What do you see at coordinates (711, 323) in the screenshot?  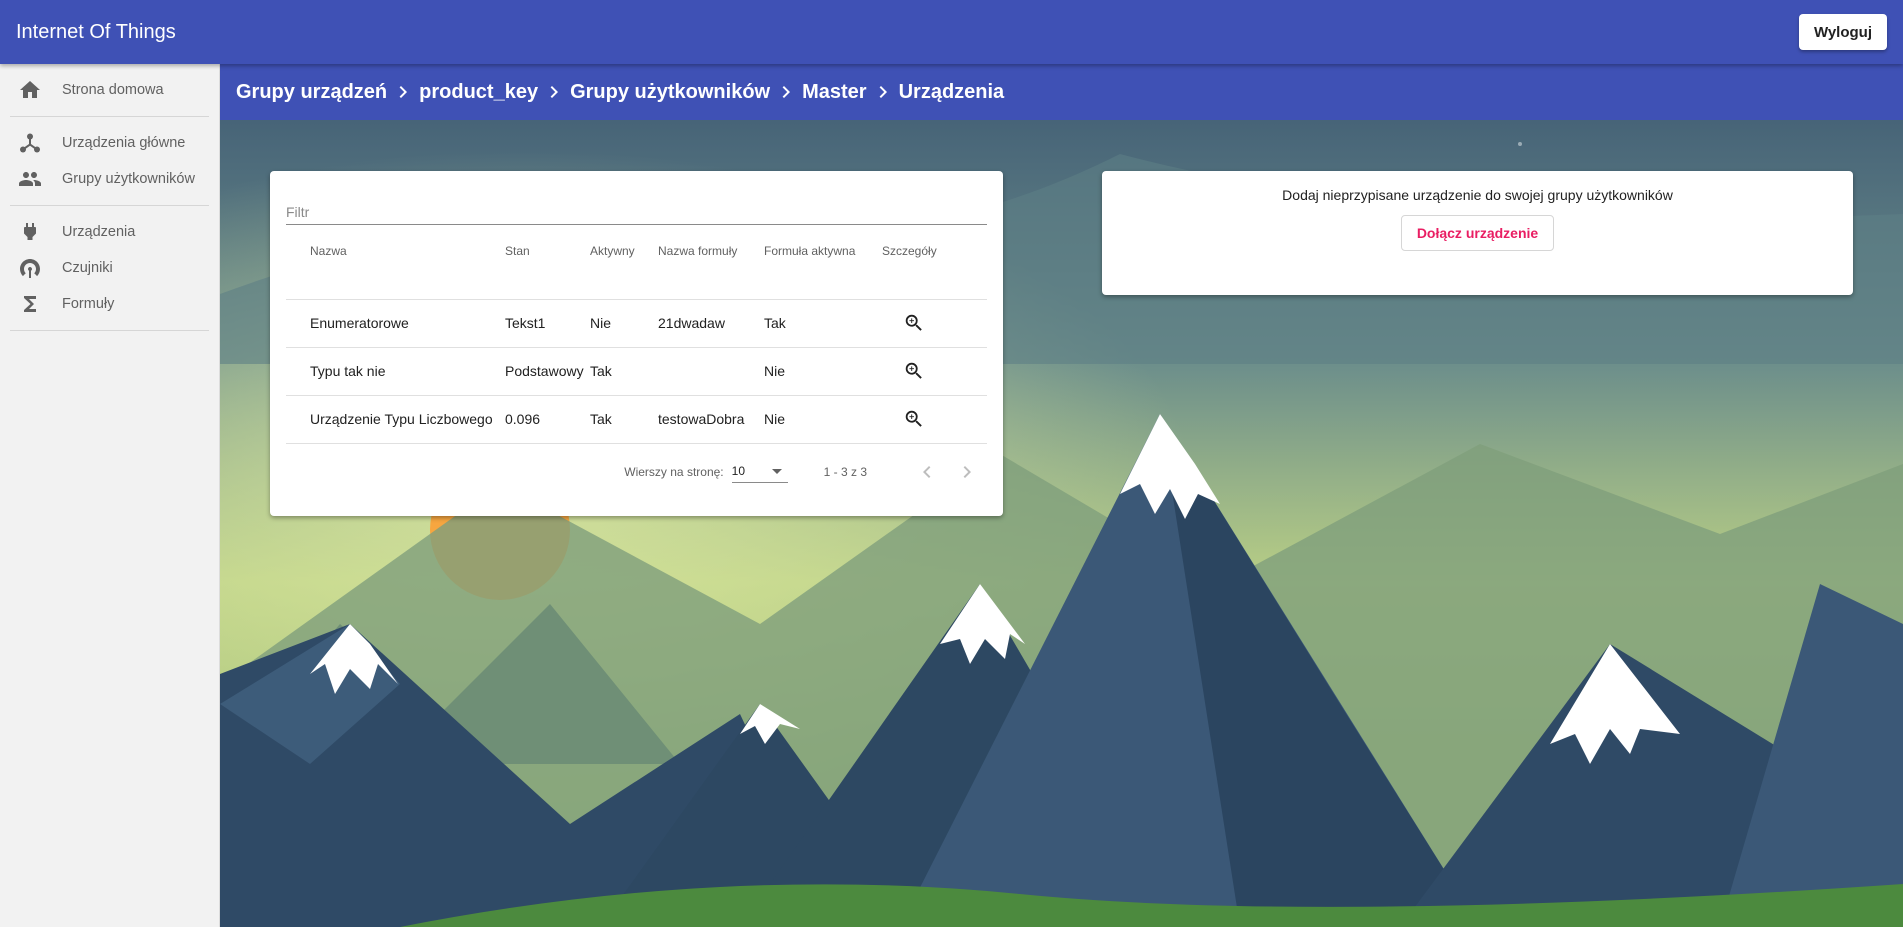 I see `cell-formula-name: 21dwadaw` at bounding box center [711, 323].